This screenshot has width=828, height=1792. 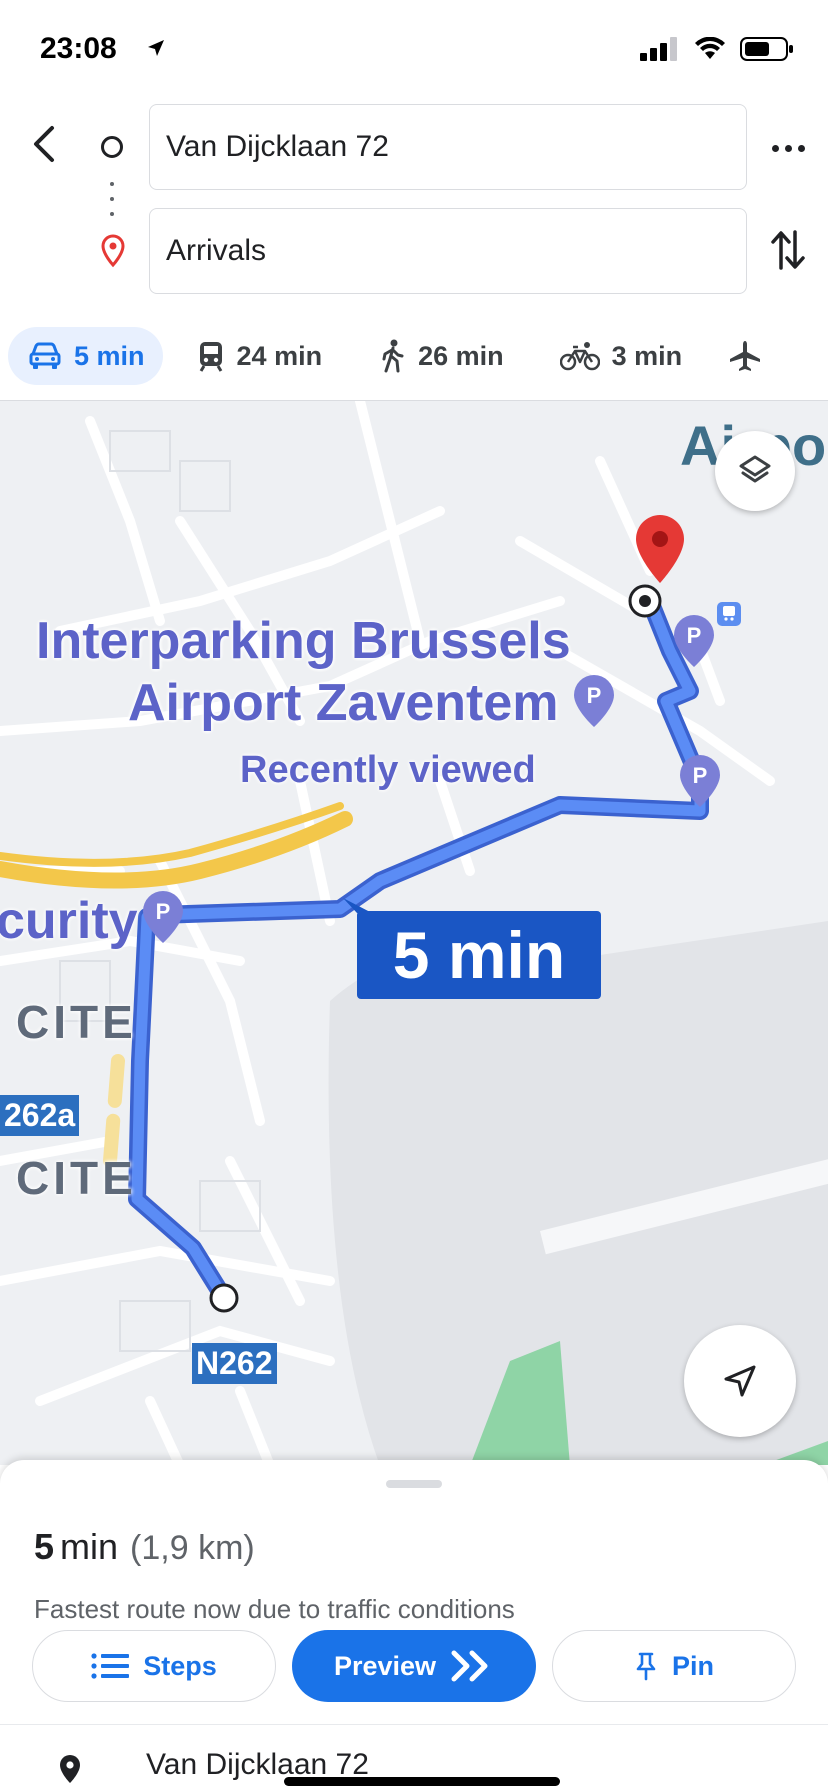 What do you see at coordinates (579, 356) in the screenshot?
I see `bike-icon` at bounding box center [579, 356].